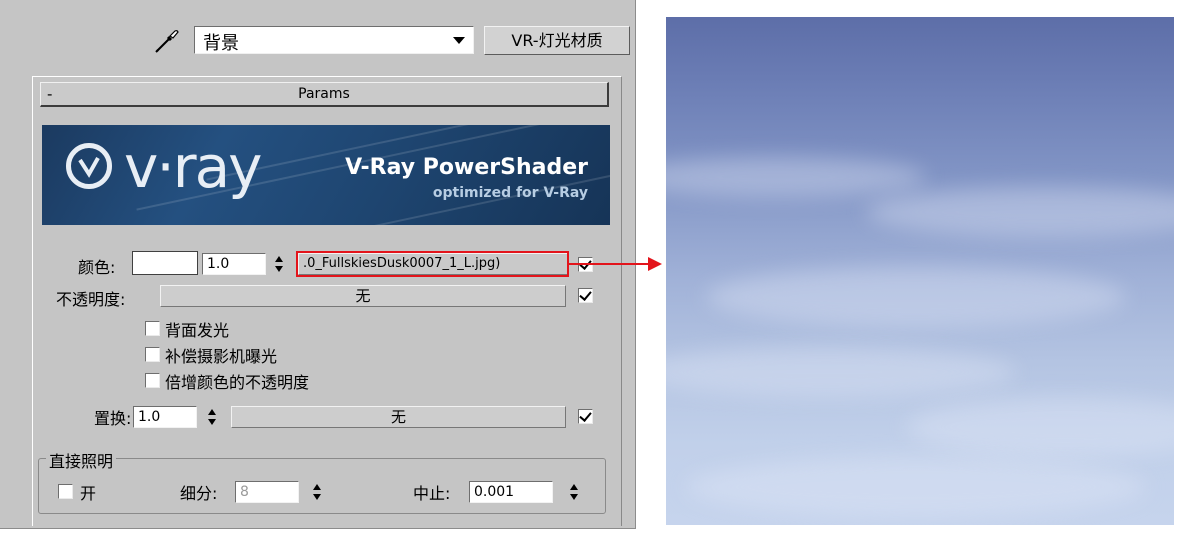  What do you see at coordinates (152, 328) in the screenshot?
I see `emit-back-side-checkbox` at bounding box center [152, 328].